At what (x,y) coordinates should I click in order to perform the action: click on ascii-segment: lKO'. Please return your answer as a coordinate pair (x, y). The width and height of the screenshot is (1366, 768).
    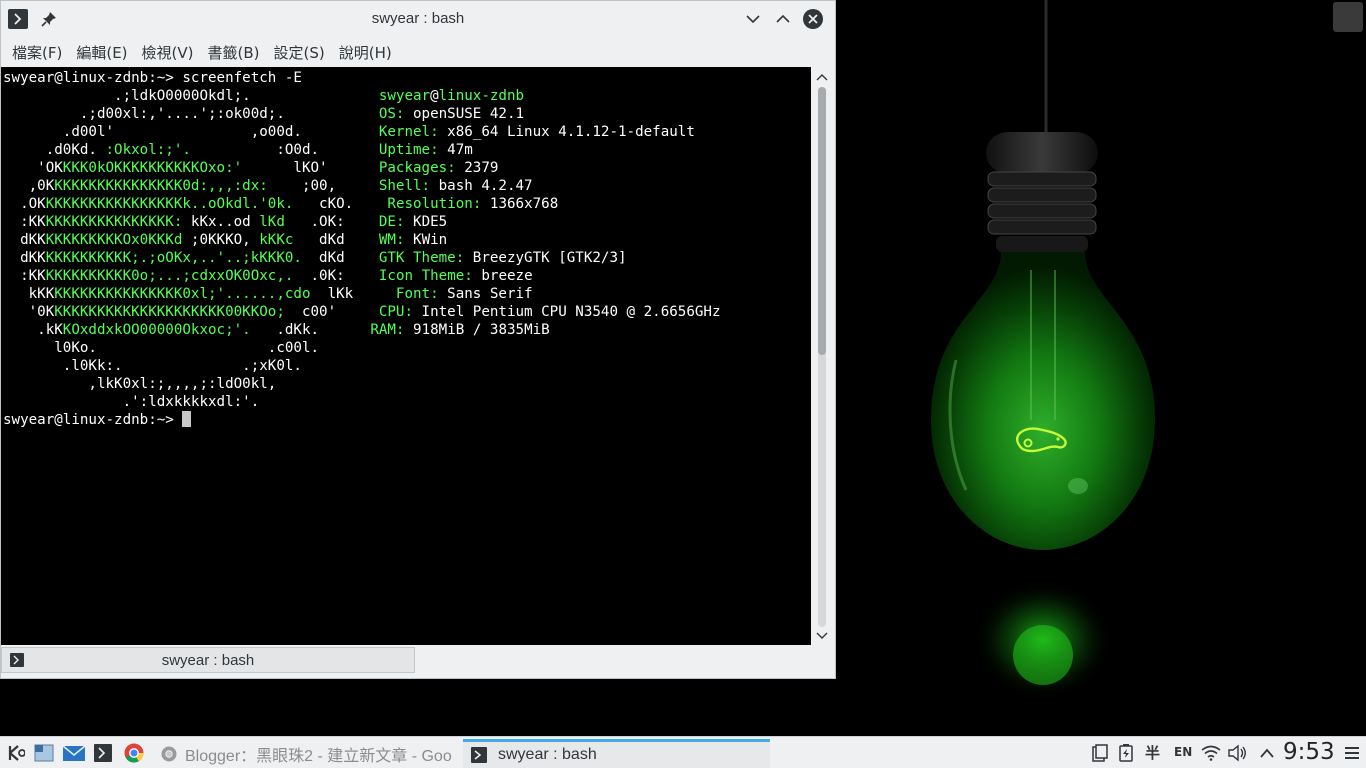
    Looking at the image, I should click on (310, 168).